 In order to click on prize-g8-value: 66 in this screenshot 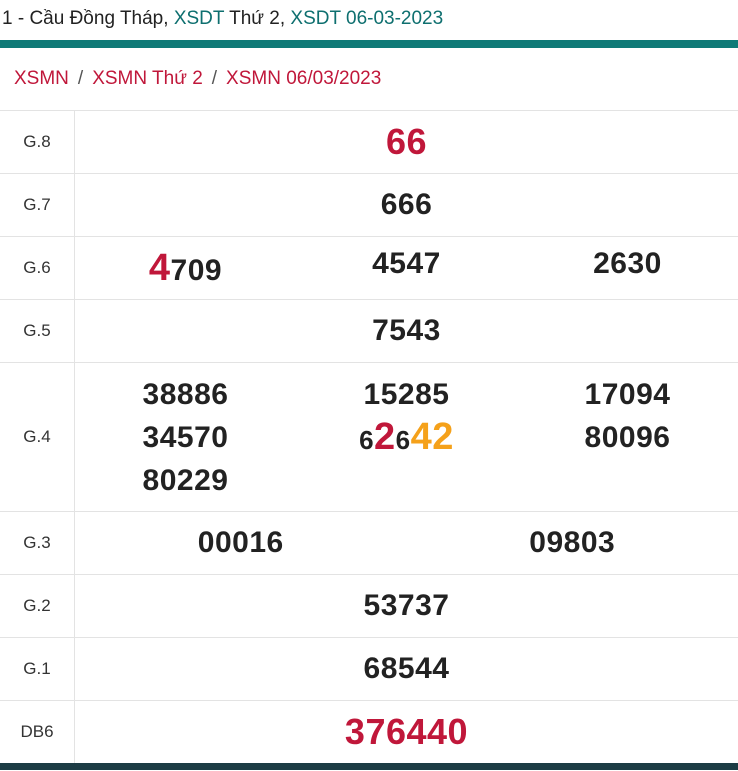, I will do `click(406, 141)`.